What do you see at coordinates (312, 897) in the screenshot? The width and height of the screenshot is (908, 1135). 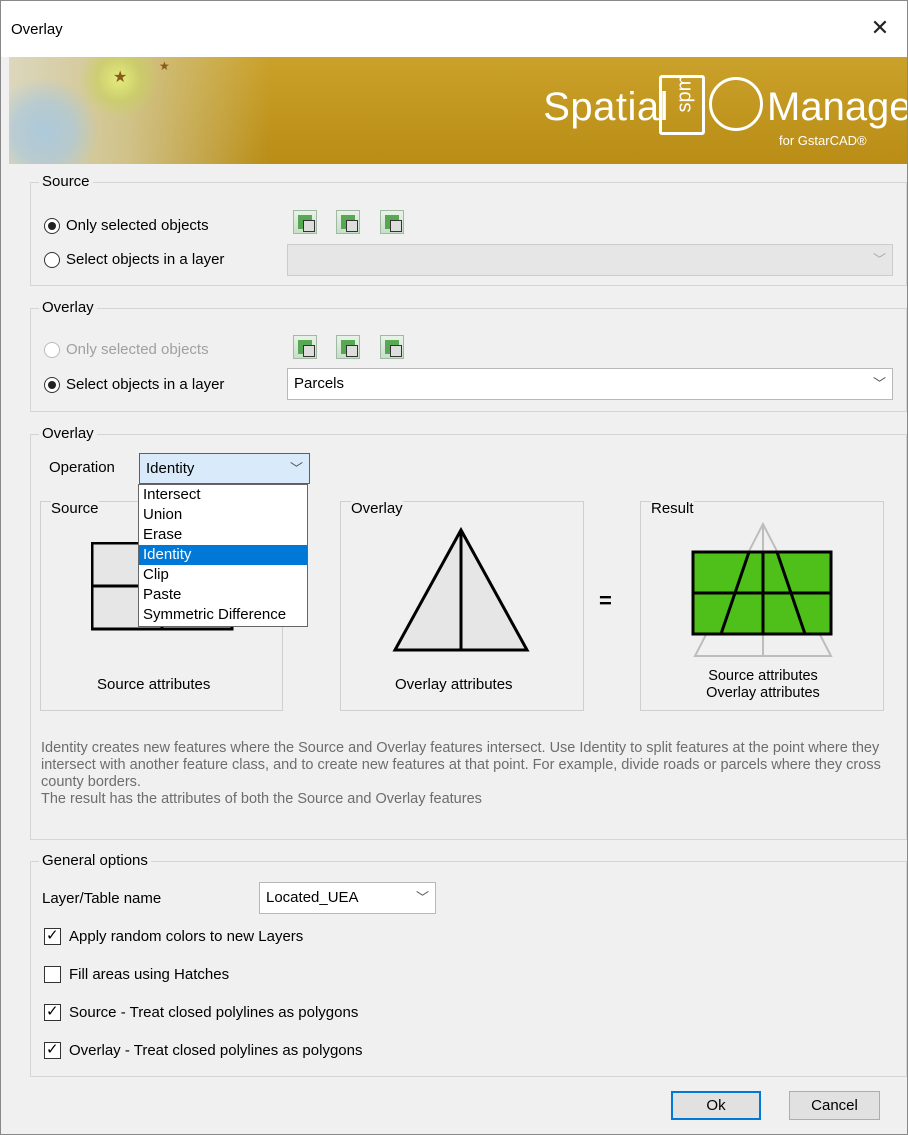 I see `combo-value: Located_UEA` at bounding box center [312, 897].